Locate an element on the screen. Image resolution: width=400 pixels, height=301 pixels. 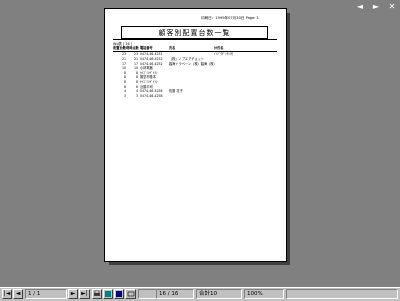
printer-icon is located at coordinates (97, 293).